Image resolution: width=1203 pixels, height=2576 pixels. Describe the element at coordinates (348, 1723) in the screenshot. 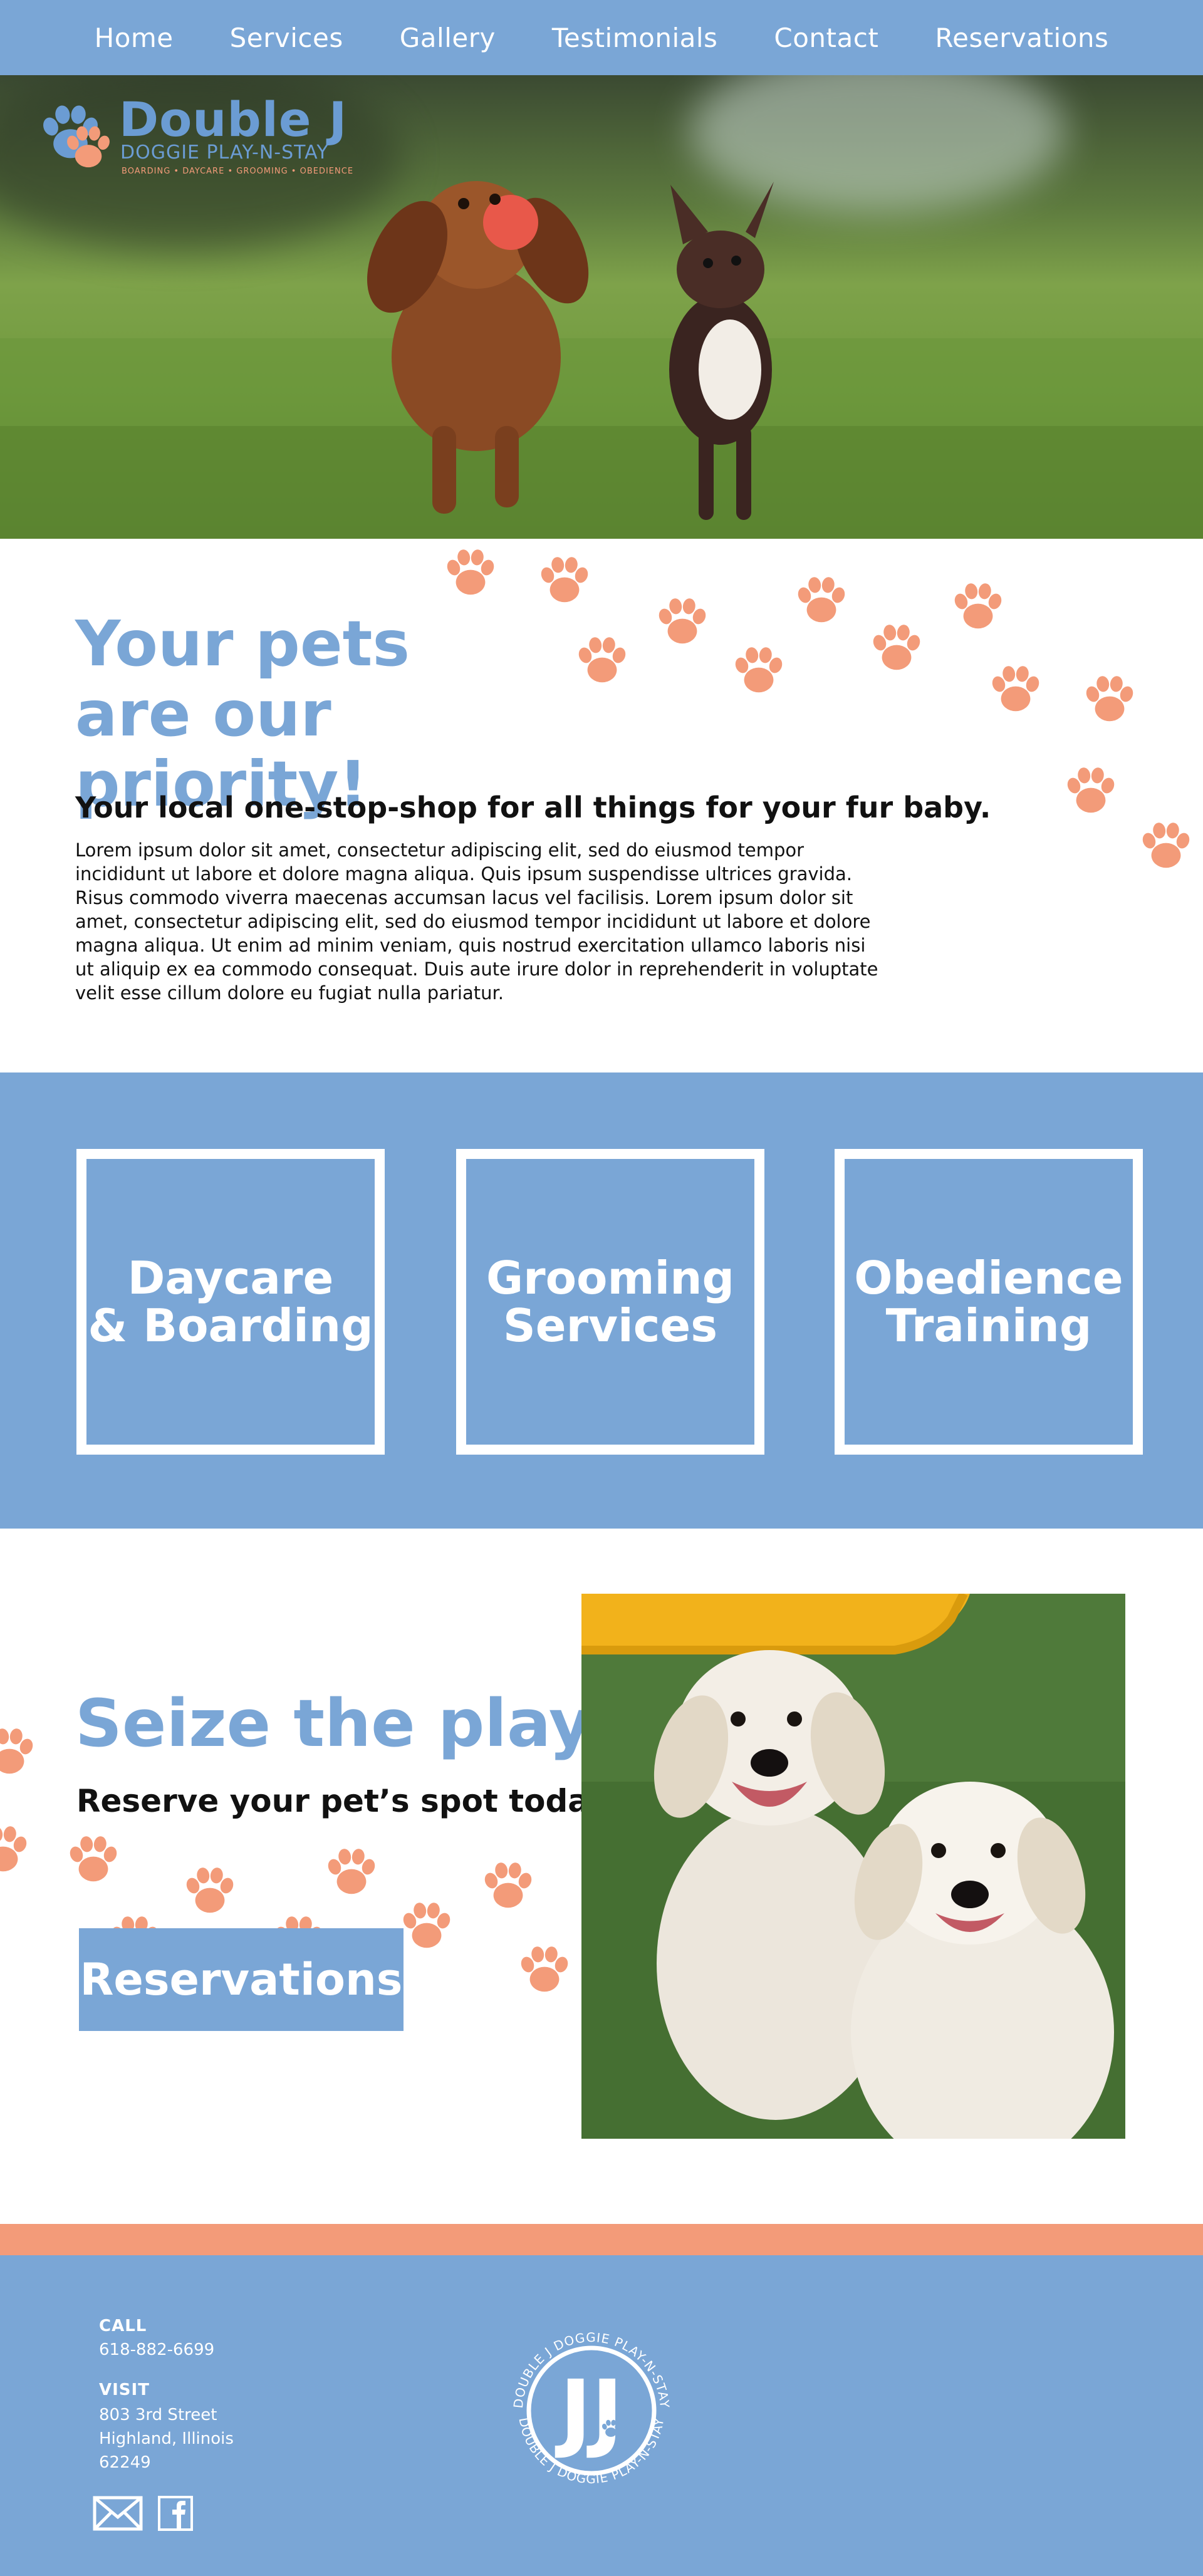

I see `play-title: Seize the play!` at that location.